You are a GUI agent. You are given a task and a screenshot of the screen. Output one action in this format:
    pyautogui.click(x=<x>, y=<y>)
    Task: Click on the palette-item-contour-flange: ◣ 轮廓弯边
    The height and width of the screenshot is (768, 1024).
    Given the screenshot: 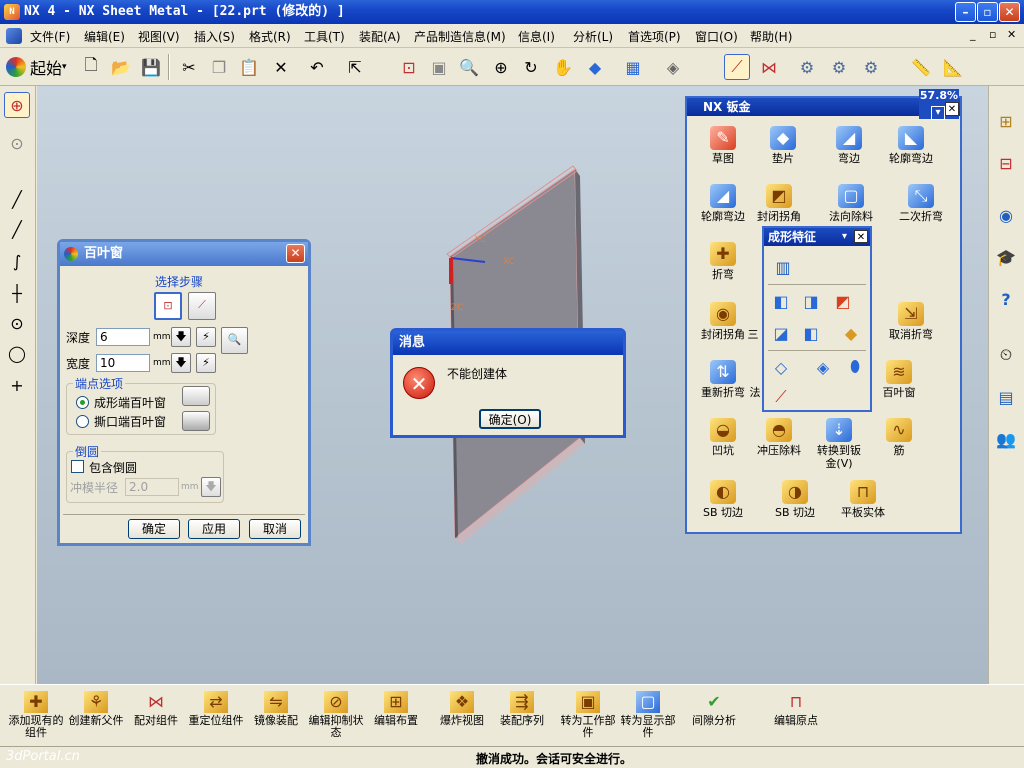 What is the action you would take?
    pyautogui.click(x=911, y=148)
    